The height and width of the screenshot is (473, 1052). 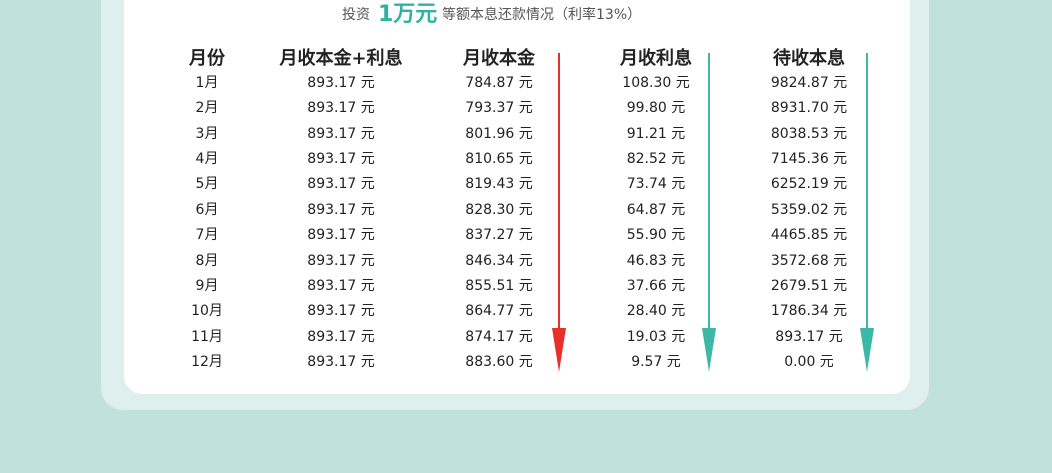 What do you see at coordinates (499, 235) in the screenshot?
I see `cell-principal: 837.27 元` at bounding box center [499, 235].